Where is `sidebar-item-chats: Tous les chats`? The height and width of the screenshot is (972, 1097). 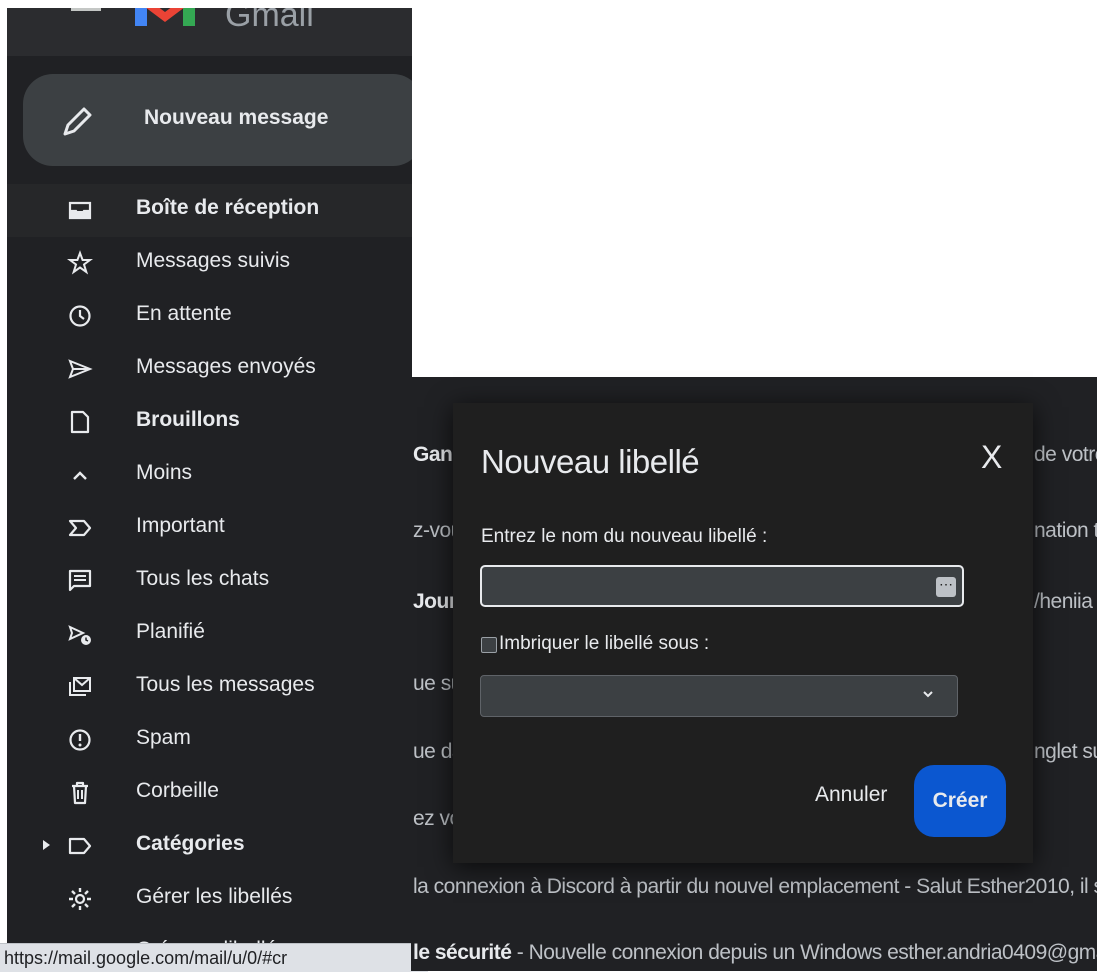 sidebar-item-chats: Tous les chats is located at coordinates (209, 581).